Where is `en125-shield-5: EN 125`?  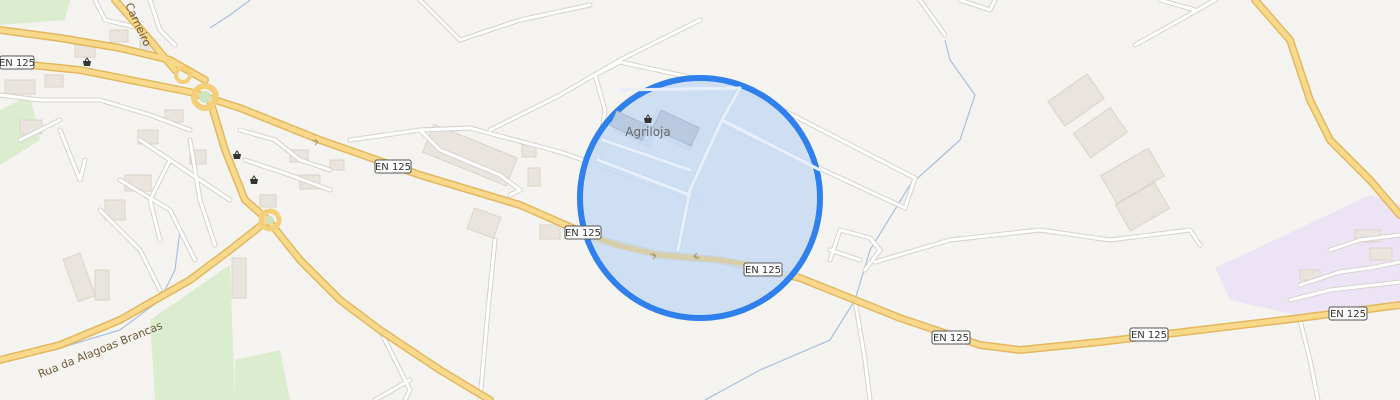 en125-shield-5: EN 125 is located at coordinates (951, 337).